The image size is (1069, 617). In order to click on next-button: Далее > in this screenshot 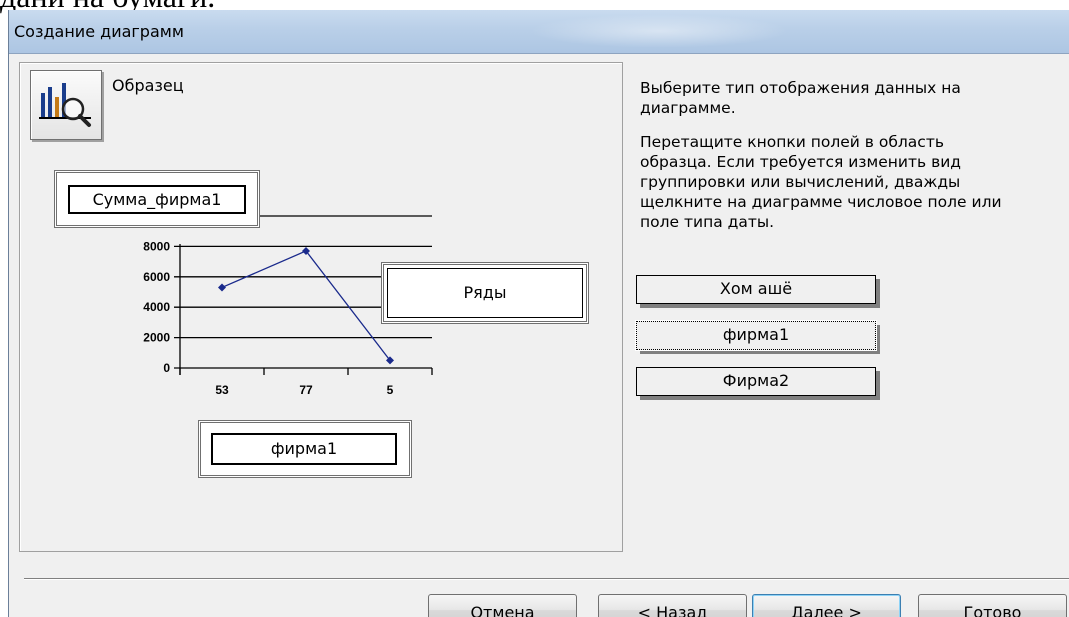, I will do `click(826, 605)`.